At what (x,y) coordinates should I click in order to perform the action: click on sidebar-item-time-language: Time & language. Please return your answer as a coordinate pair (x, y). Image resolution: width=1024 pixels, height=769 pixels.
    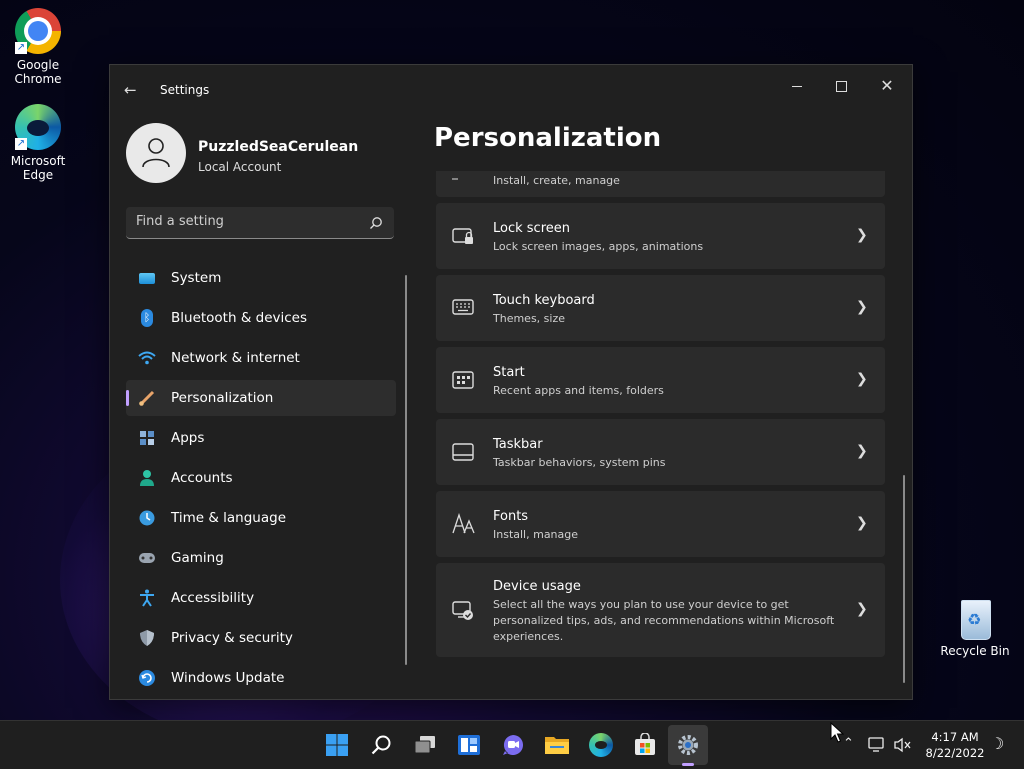
    Looking at the image, I should click on (261, 518).